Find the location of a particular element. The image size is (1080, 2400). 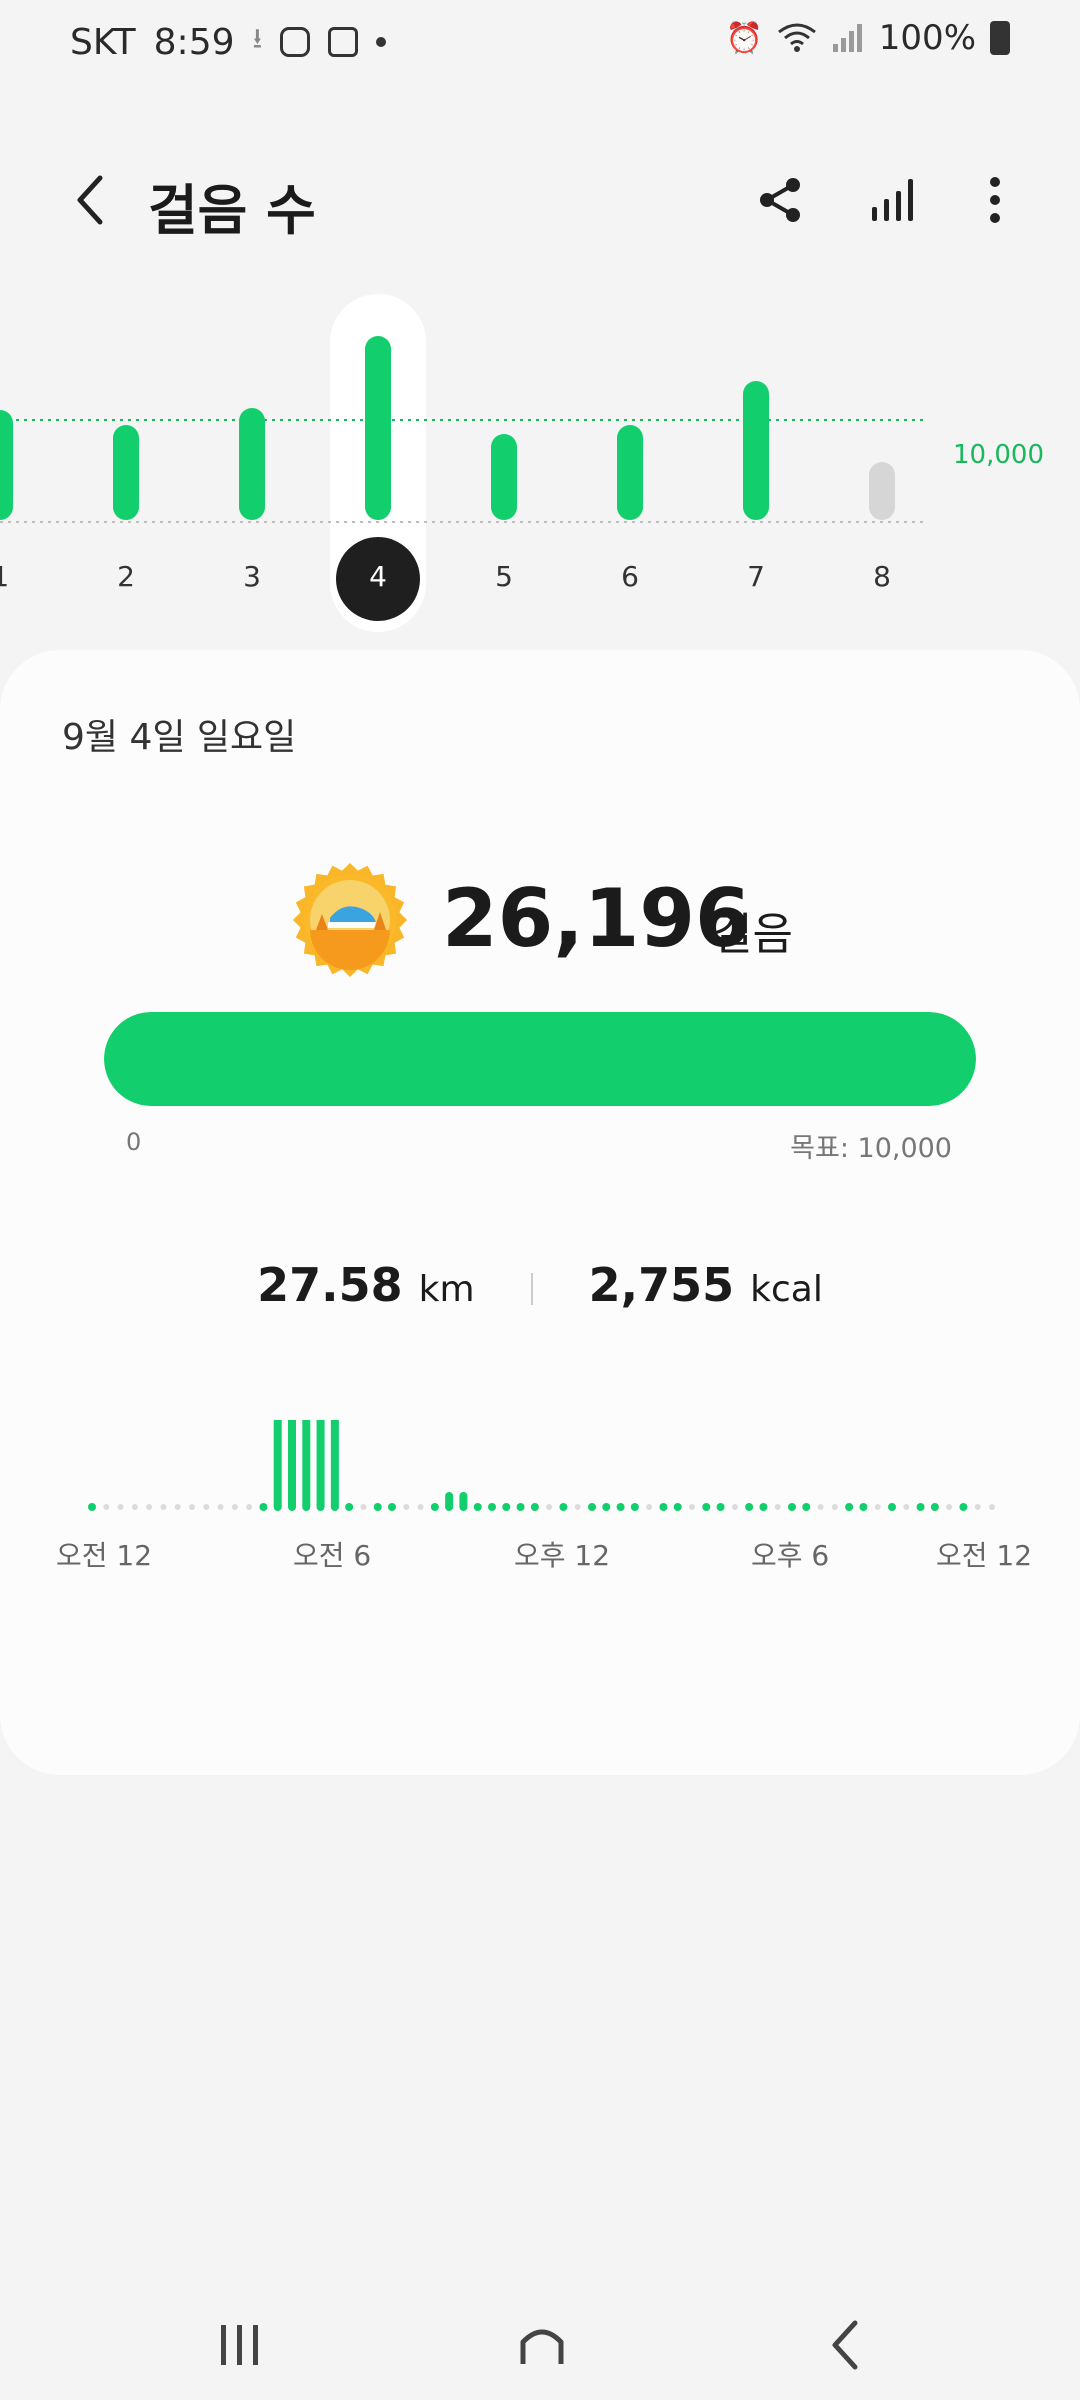

day-label: 6 is located at coordinates (630, 576).